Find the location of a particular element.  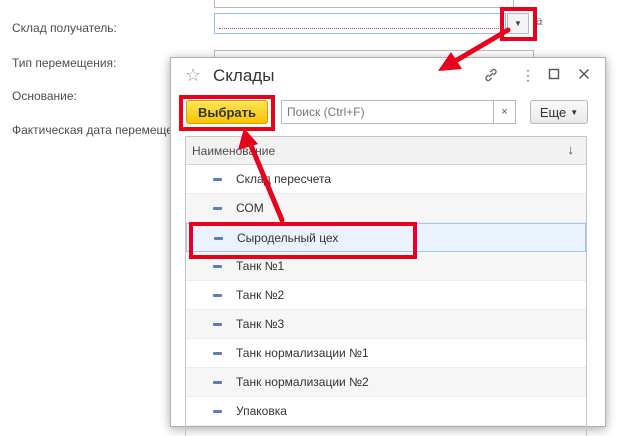

annotation-arrow-to-dialog is located at coordinates (474, 49).